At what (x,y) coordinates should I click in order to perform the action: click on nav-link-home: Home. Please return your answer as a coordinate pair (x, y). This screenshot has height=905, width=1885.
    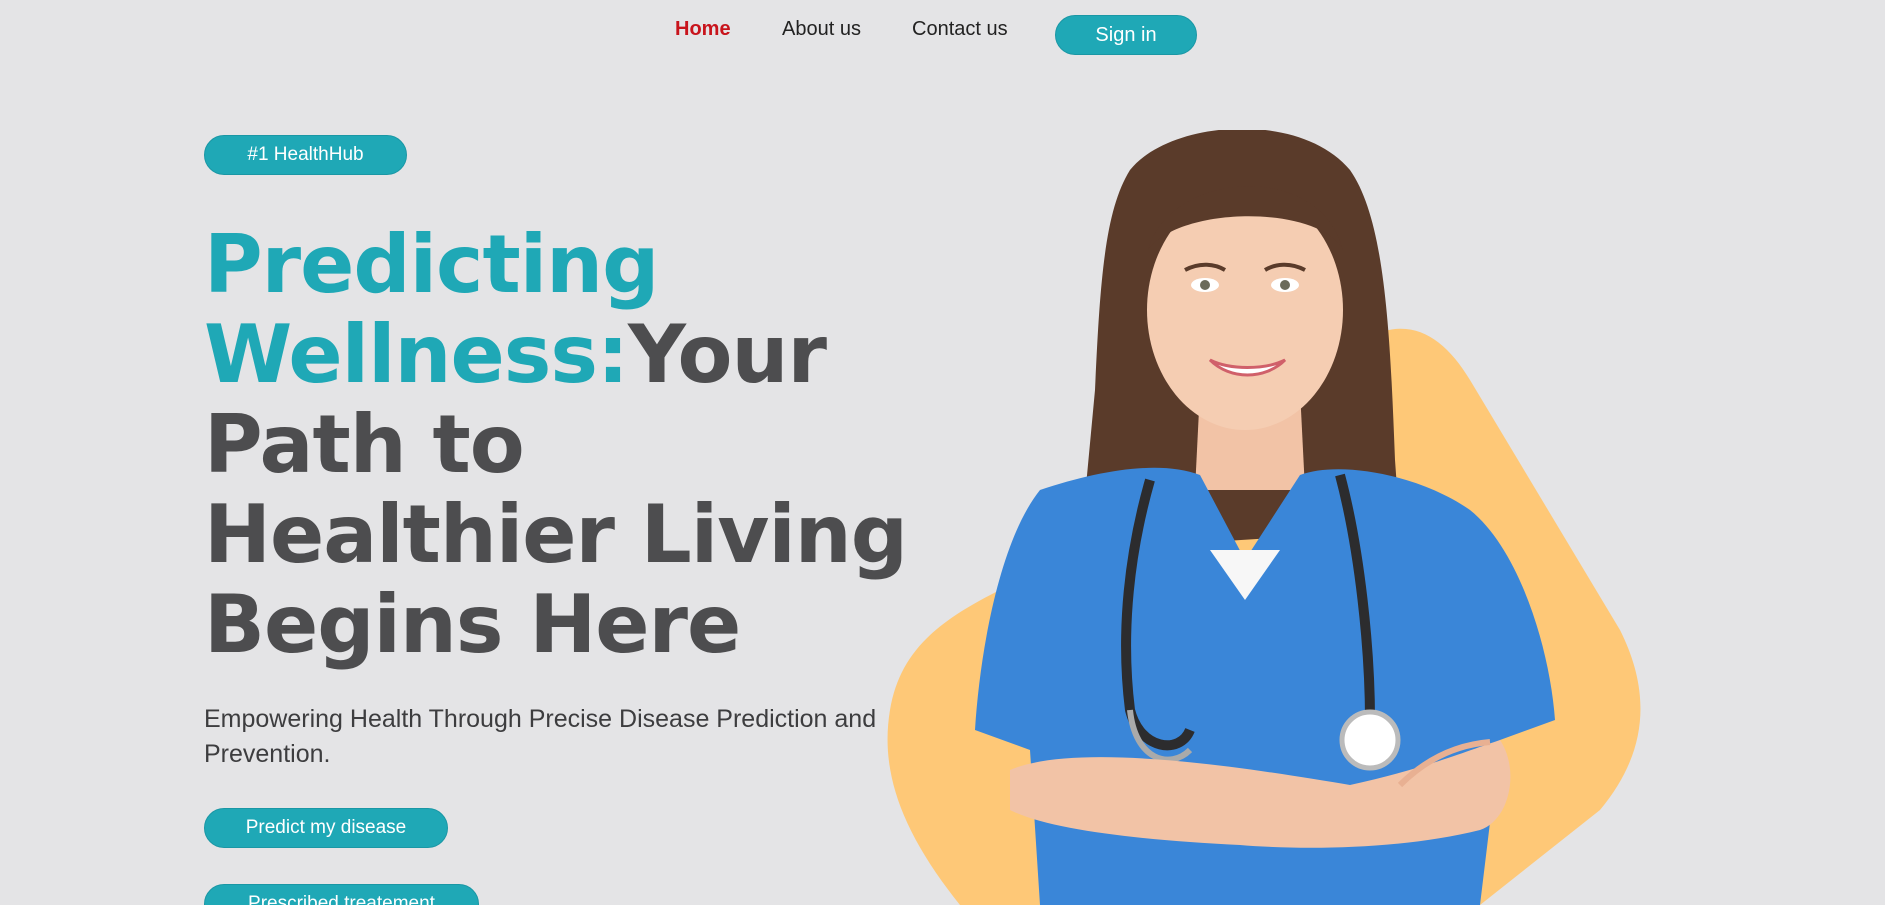
    Looking at the image, I should click on (703, 29).